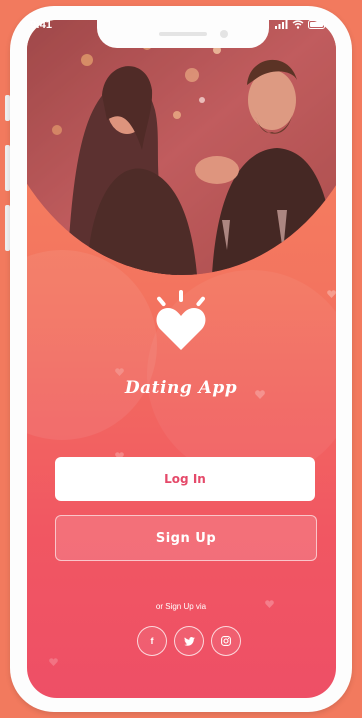 The height and width of the screenshot is (718, 362). Describe the element at coordinates (224, 34) in the screenshot. I see `front-camera` at that location.